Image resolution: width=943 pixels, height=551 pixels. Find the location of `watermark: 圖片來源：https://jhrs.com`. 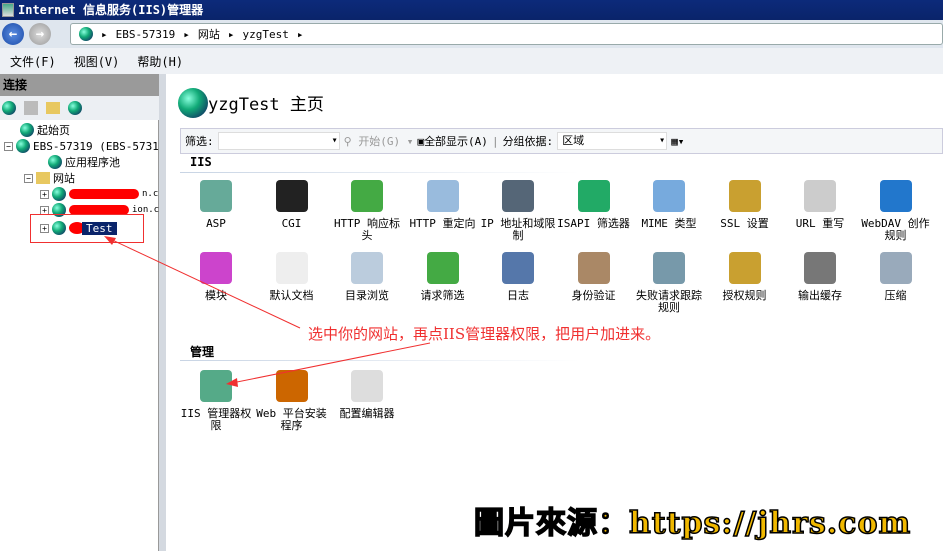

watermark: 圖片來源：https://jhrs.com is located at coordinates (692, 523).